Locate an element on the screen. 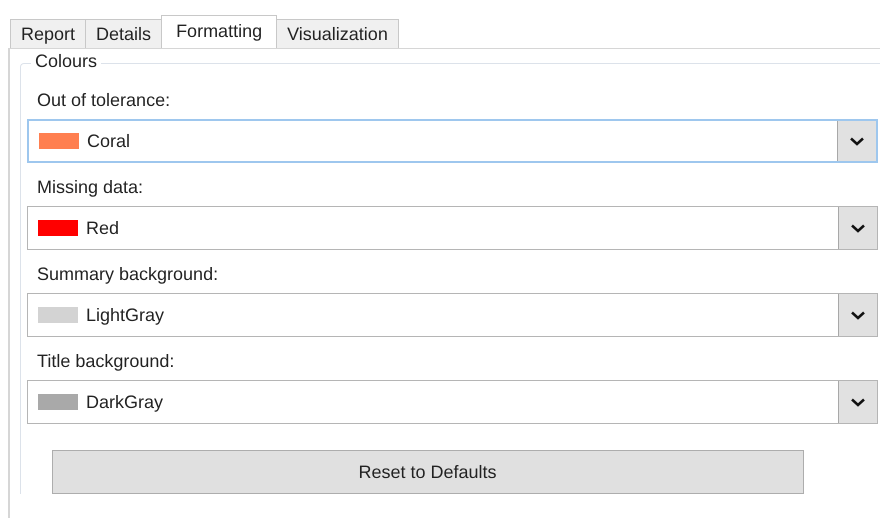 This screenshot has width=880, height=519. color-dropdown: Red is located at coordinates (452, 228).